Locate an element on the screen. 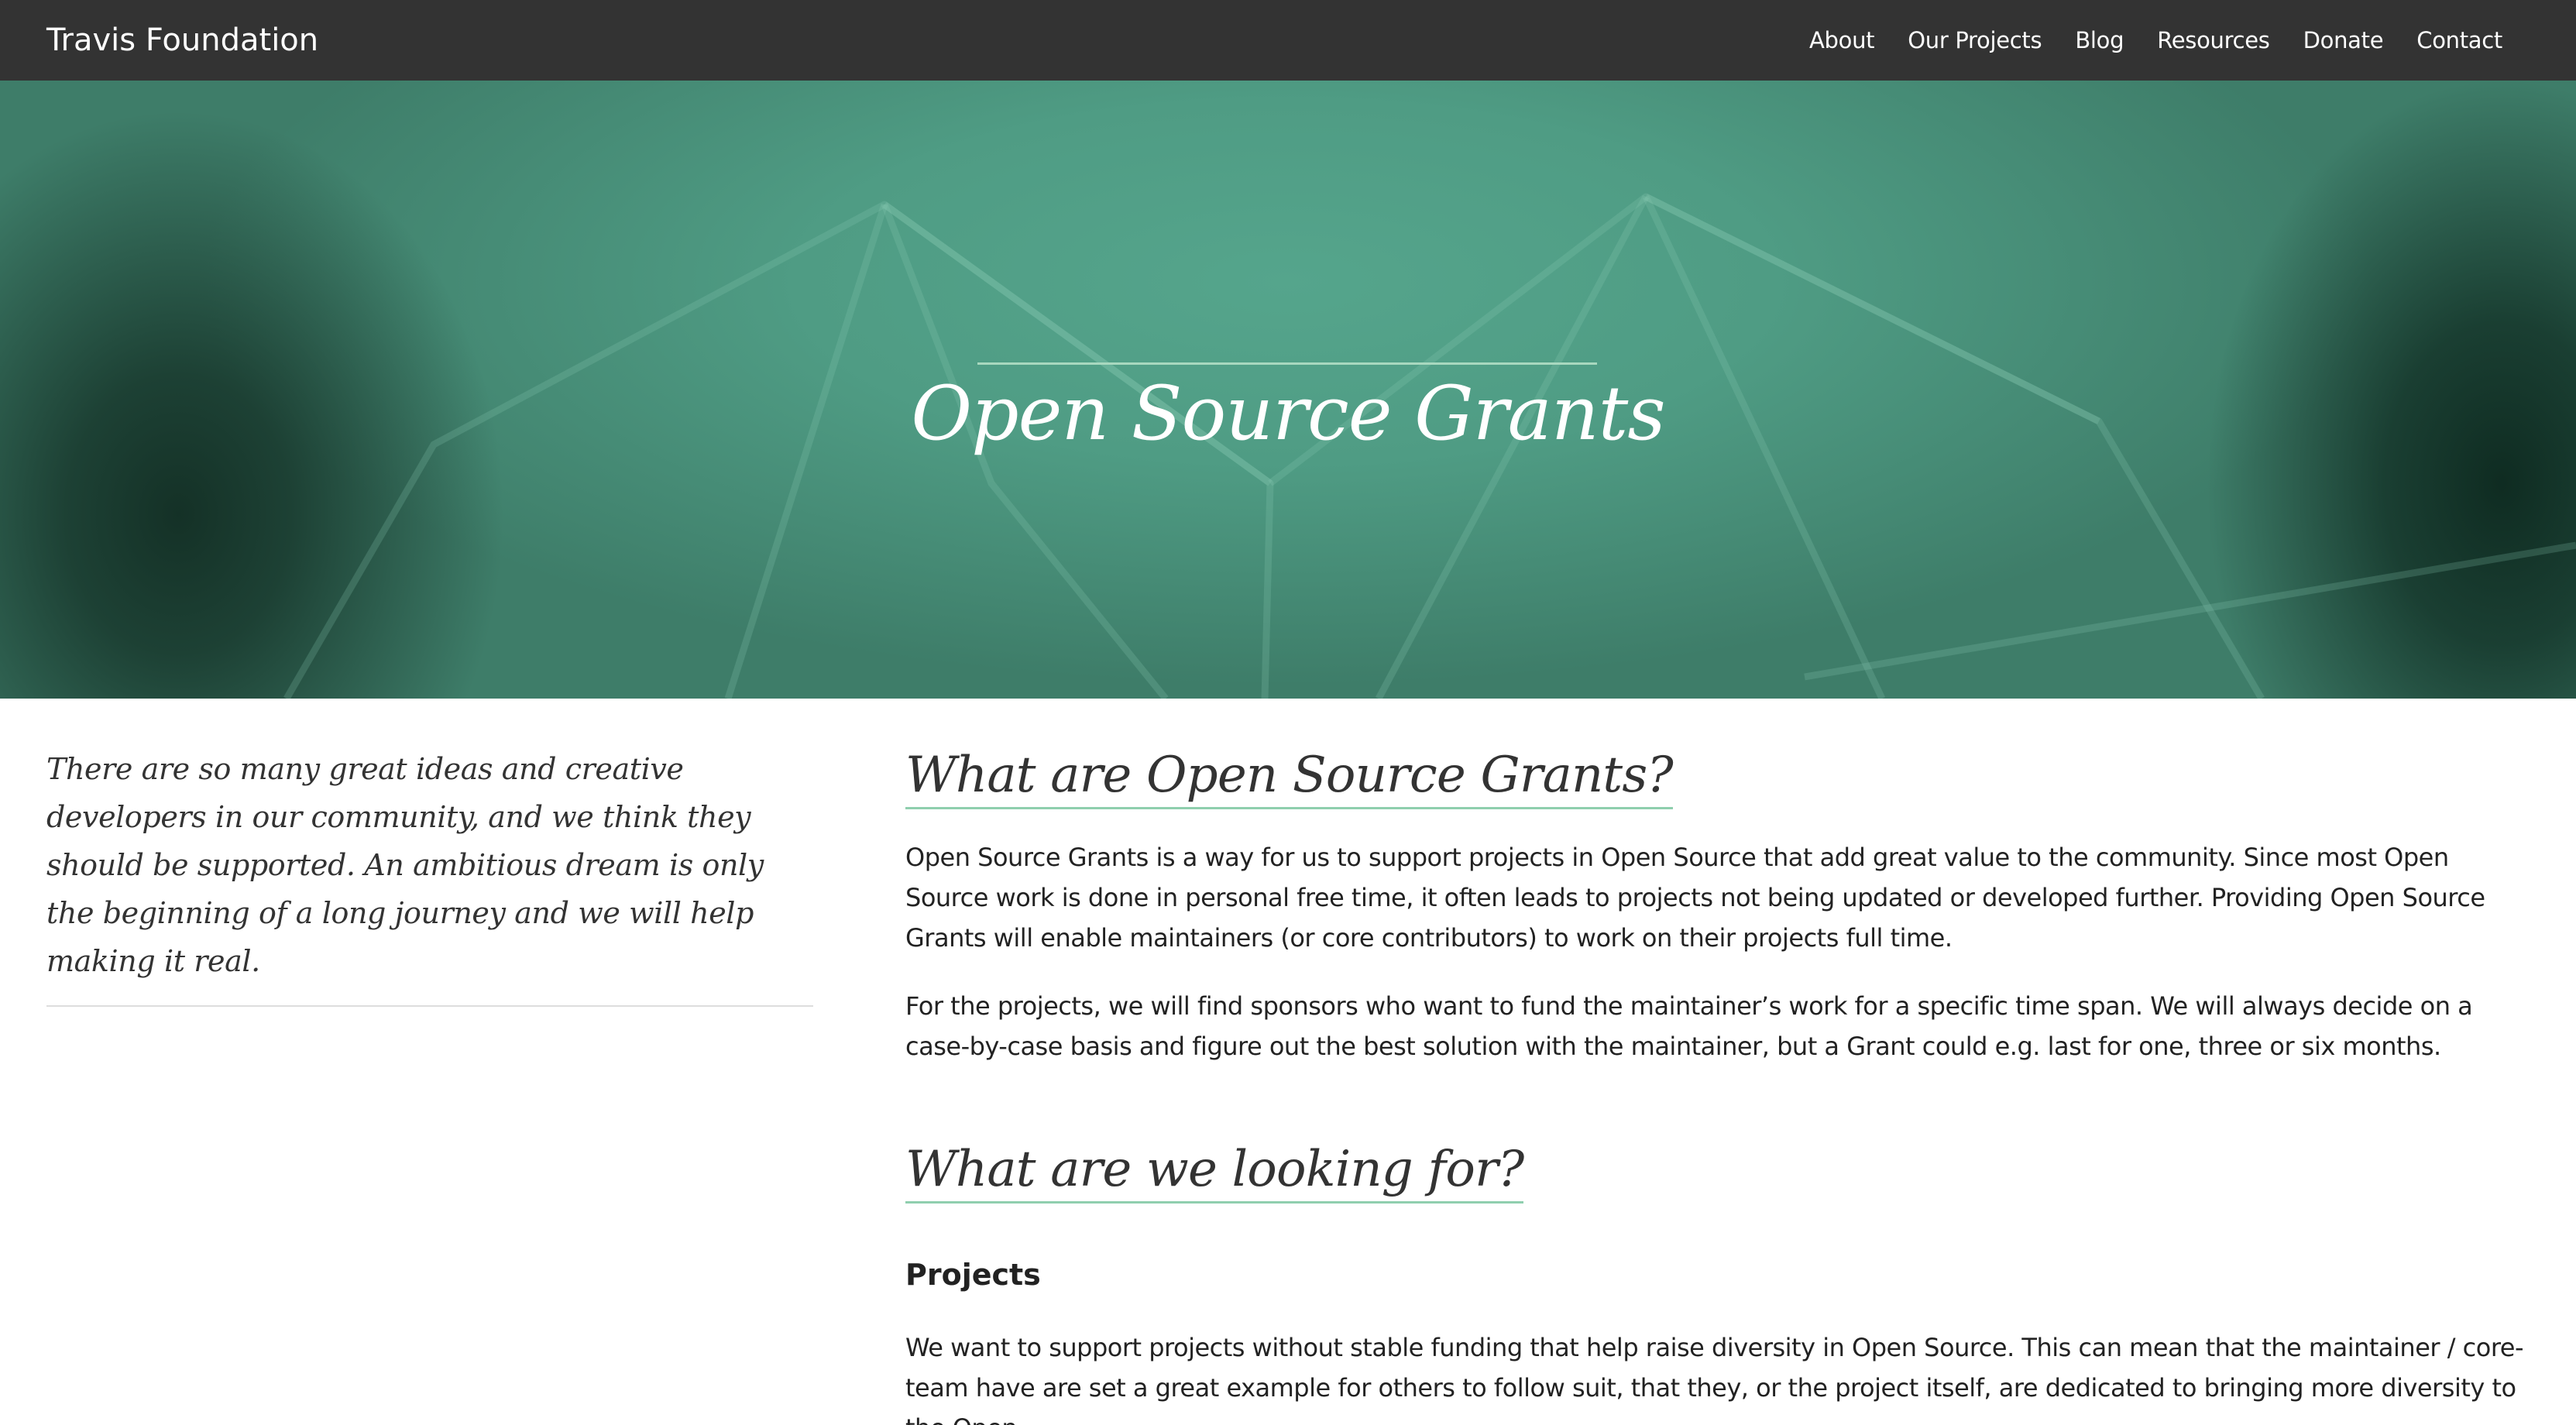 This screenshot has height=1425, width=2576. hero-title: Open Source Grants is located at coordinates (1288, 413).